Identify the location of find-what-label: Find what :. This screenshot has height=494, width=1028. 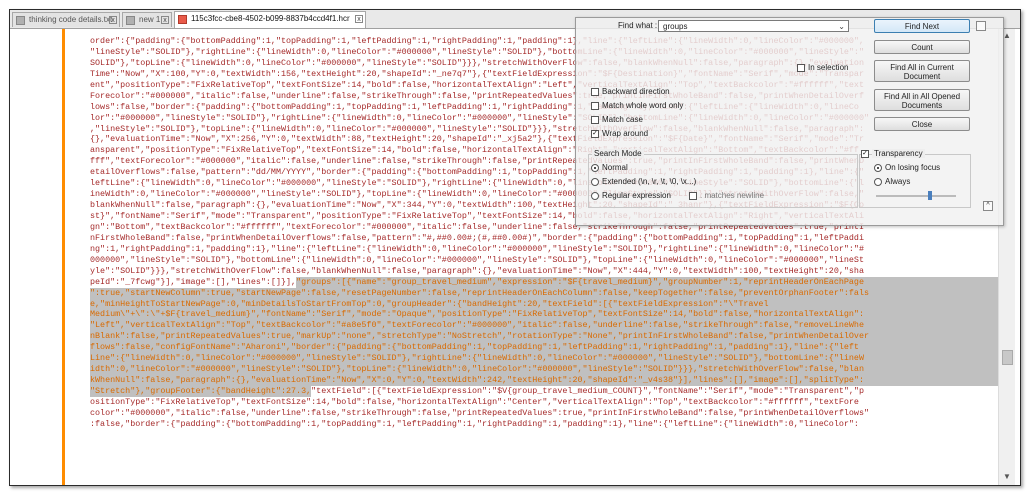
(638, 25).